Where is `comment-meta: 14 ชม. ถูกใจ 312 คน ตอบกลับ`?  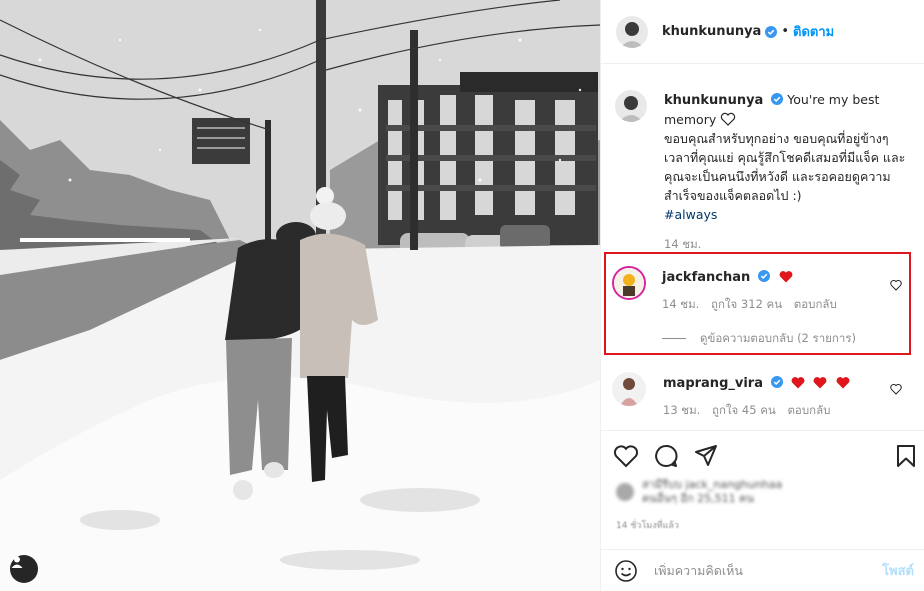 comment-meta: 14 ชม. ถูกใจ 312 คน ตอบกลับ is located at coordinates (759, 305).